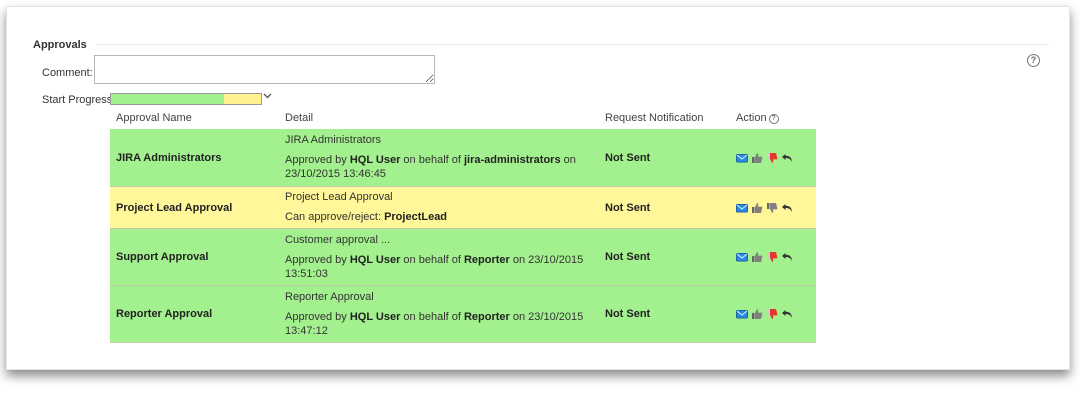  I want to click on detail-title: Project Lead Approval, so click(339, 197).